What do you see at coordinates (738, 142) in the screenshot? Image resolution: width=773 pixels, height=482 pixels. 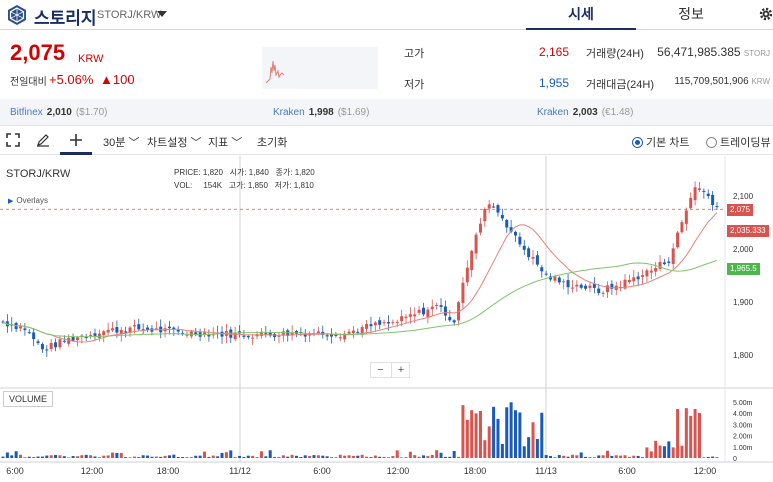 I see `tradingview-radio: 트레이딩뷰` at bounding box center [738, 142].